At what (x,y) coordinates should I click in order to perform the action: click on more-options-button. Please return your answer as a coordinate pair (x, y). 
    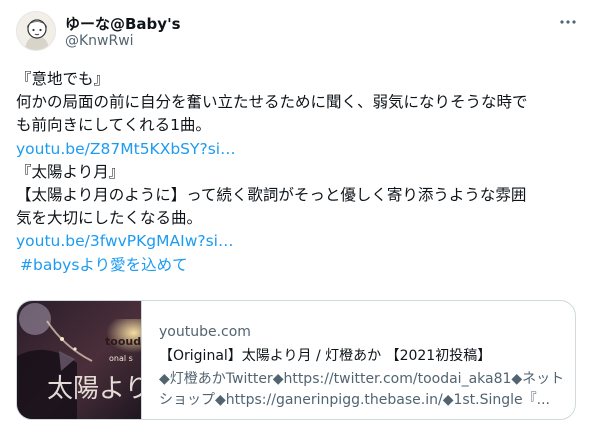
    Looking at the image, I should click on (568, 22).